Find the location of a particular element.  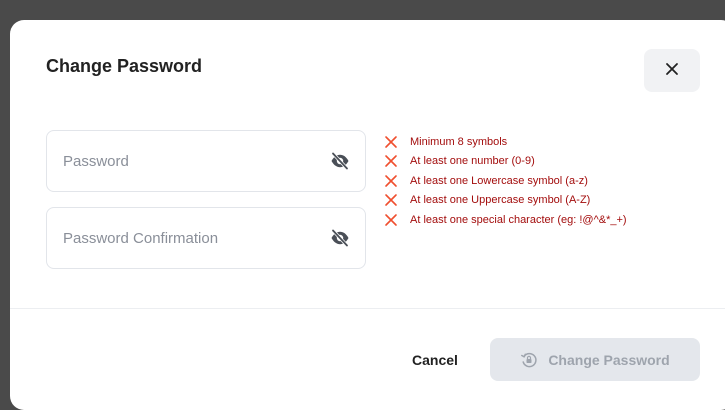

requirement-item: Minimum 8 symbols is located at coordinates (505, 142).